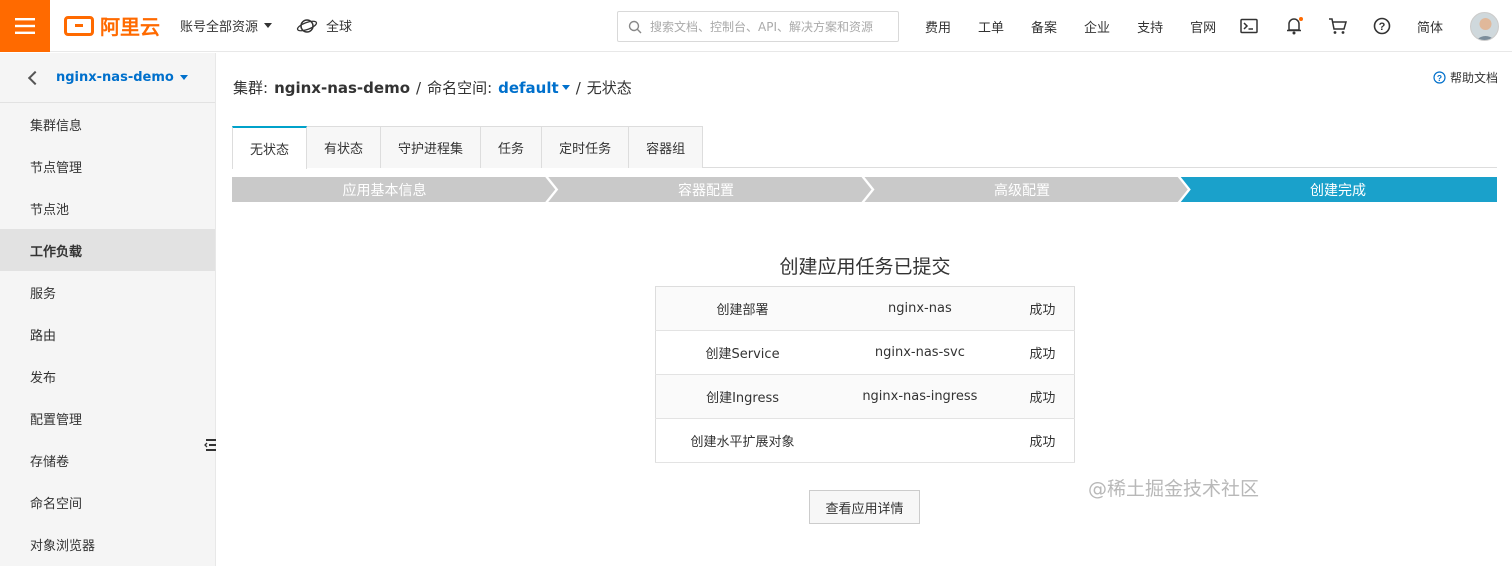 This screenshot has height=566, width=1512. I want to click on sidebar-item-cluster-info: 集群信息, so click(107, 124).